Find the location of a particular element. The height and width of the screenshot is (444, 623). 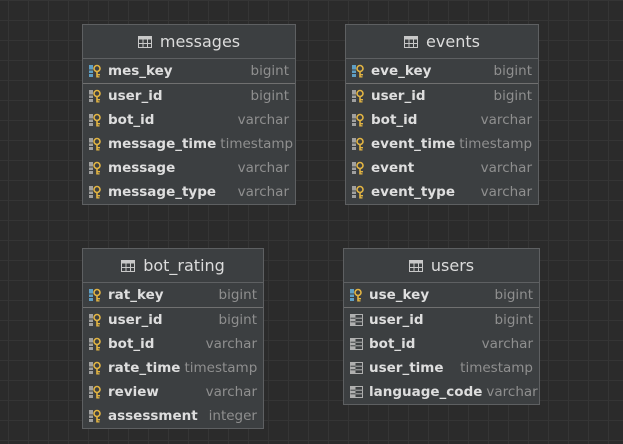

column-row: message_time timestamp is located at coordinates (189, 144).